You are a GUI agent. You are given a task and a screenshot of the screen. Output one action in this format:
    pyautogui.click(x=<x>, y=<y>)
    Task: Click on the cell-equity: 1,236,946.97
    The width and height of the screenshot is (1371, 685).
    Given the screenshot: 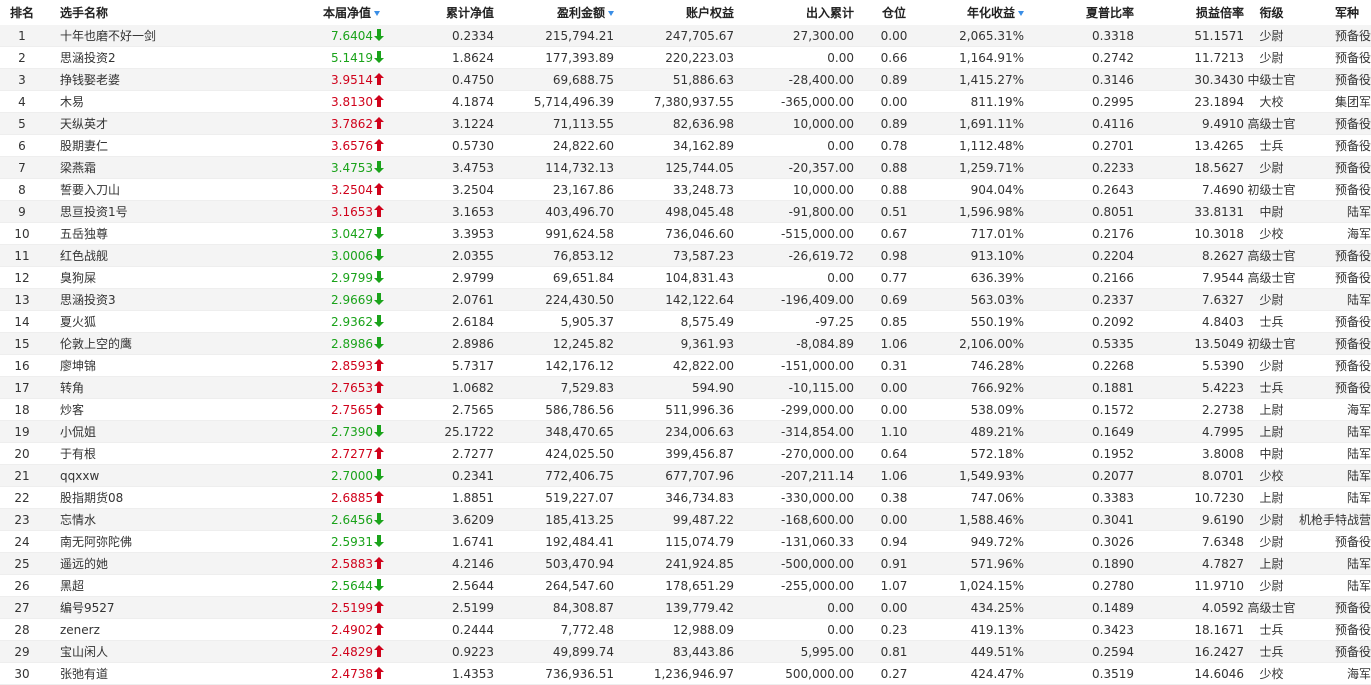 What is the action you would take?
    pyautogui.click(x=674, y=673)
    